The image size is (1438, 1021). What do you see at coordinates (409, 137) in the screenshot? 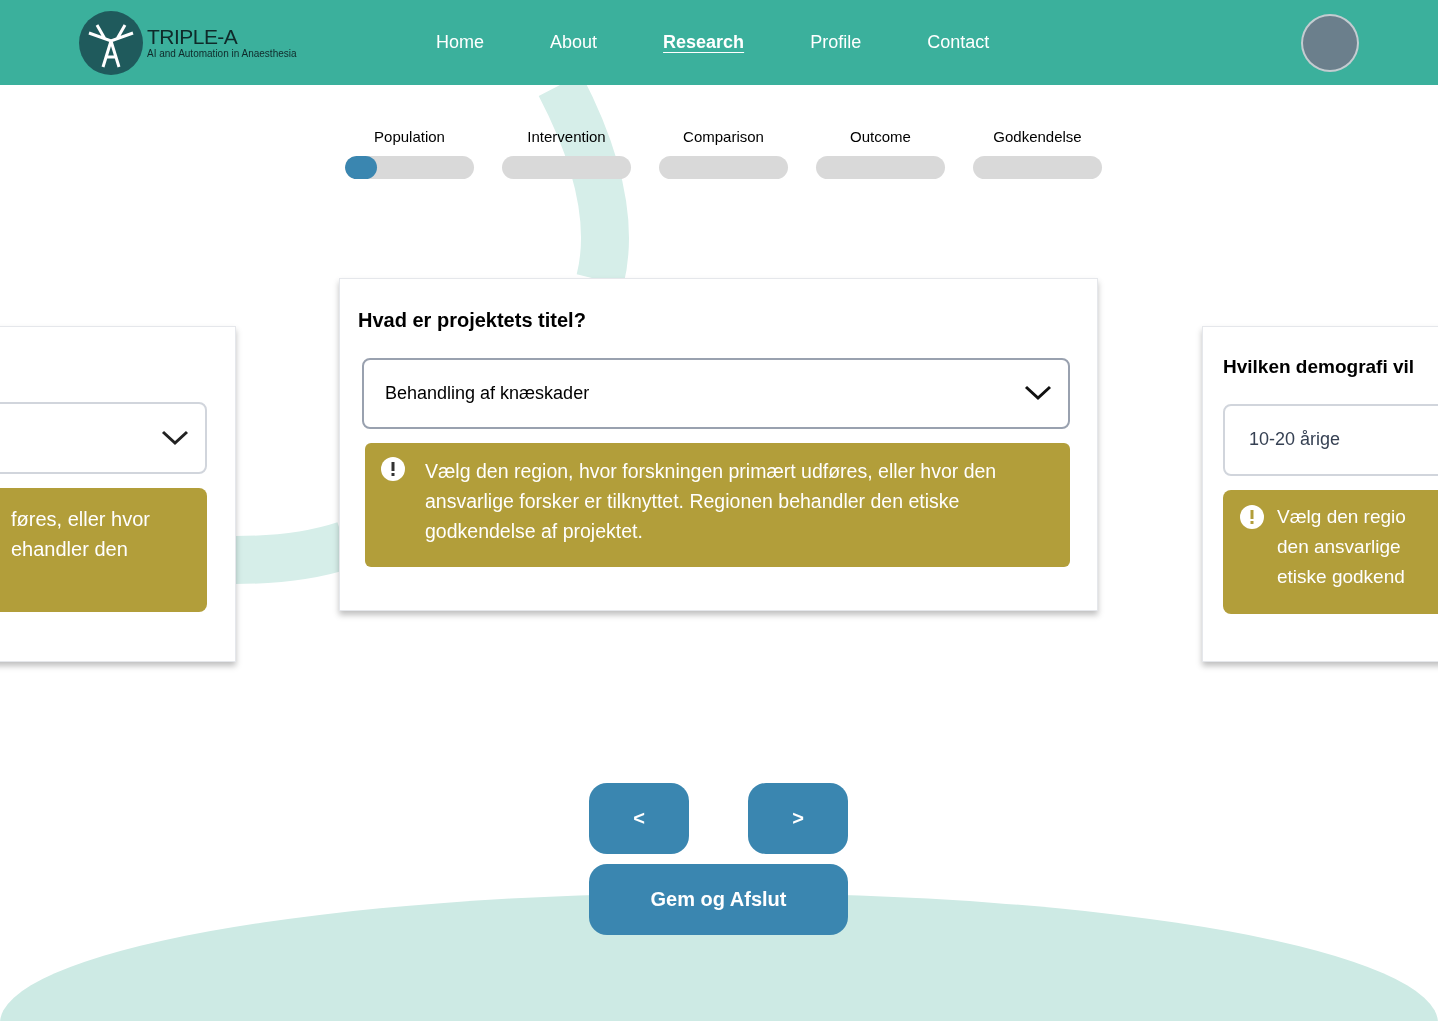
I see `step-label: Population` at bounding box center [409, 137].